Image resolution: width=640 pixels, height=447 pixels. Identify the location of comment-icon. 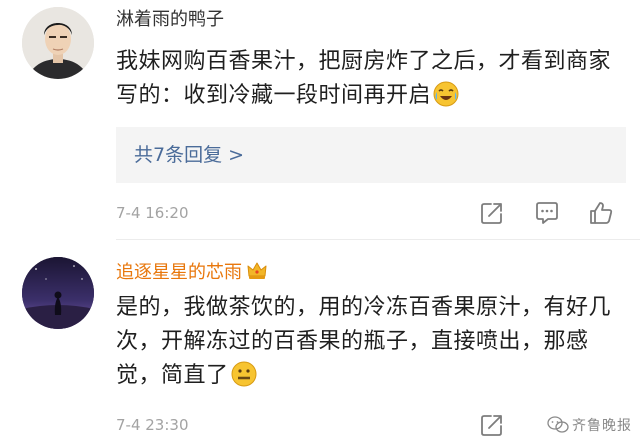
(547, 213).